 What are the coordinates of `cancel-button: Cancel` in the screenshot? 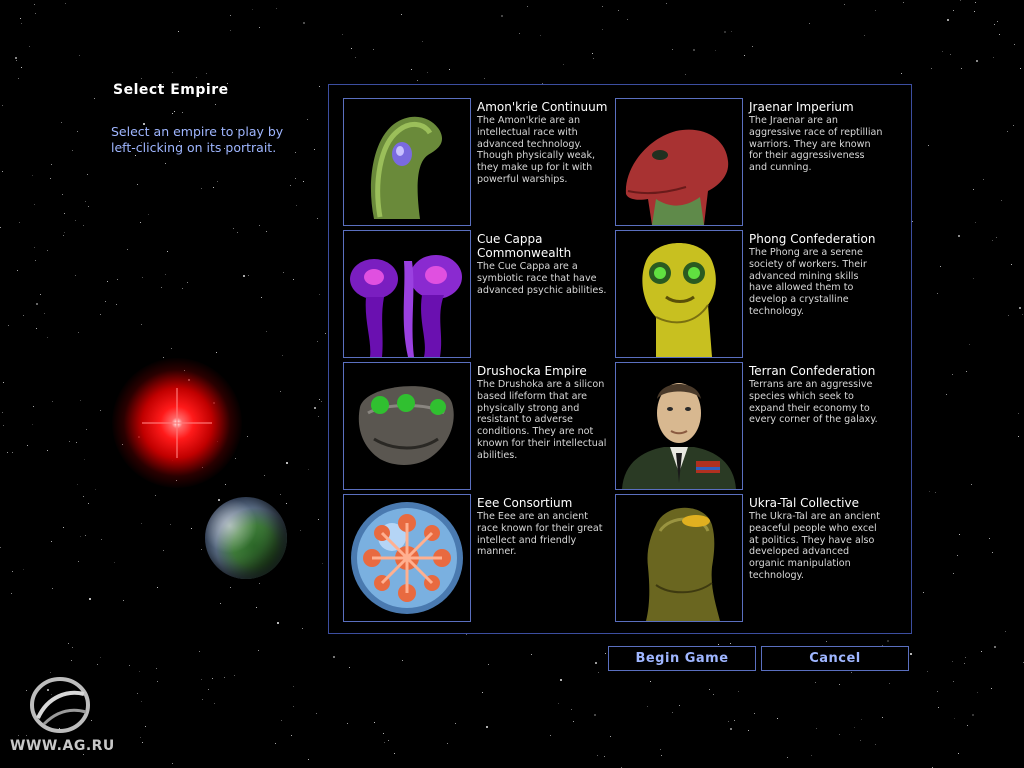 It's located at (835, 658).